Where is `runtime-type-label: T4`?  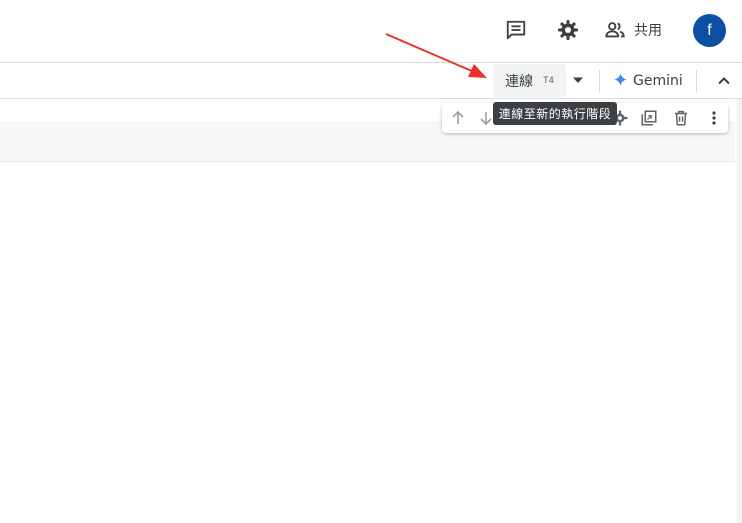 runtime-type-label: T4 is located at coordinates (548, 80).